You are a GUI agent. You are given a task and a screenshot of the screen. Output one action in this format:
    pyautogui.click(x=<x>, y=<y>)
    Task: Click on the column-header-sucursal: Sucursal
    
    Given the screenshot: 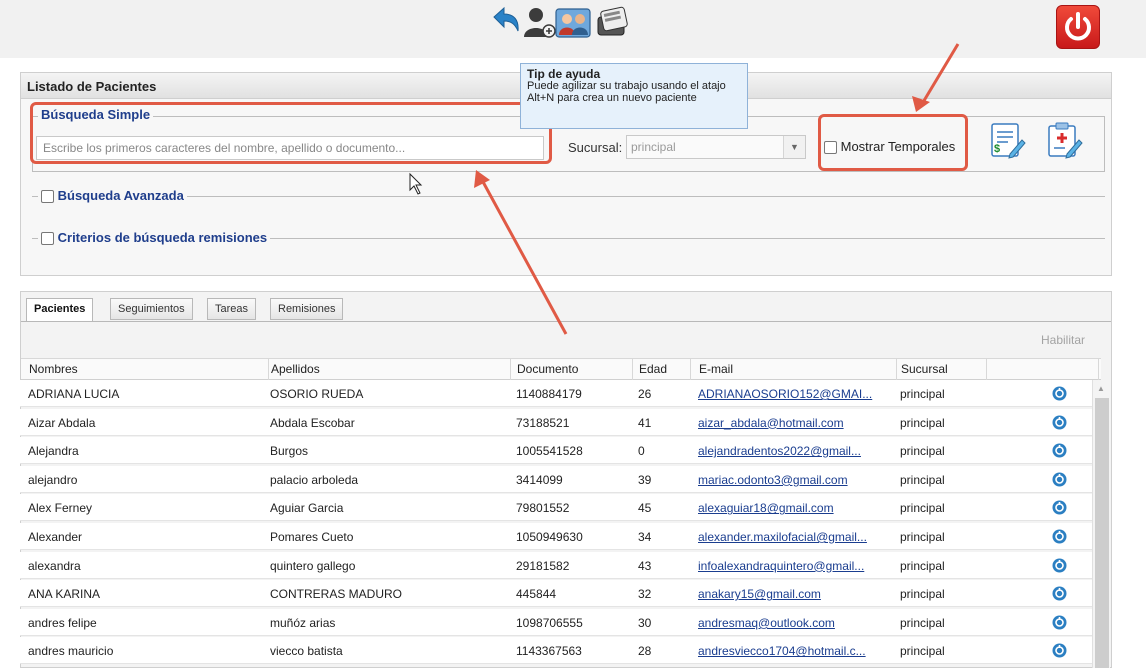 What is the action you would take?
    pyautogui.click(x=944, y=369)
    